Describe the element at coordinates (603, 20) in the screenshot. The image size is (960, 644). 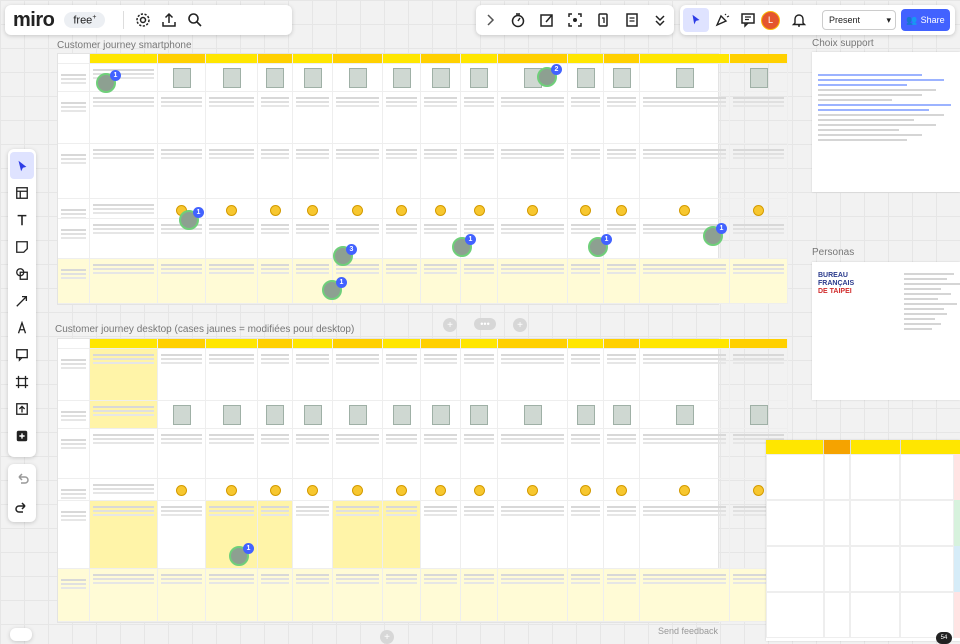
I see `counter-icon` at that location.